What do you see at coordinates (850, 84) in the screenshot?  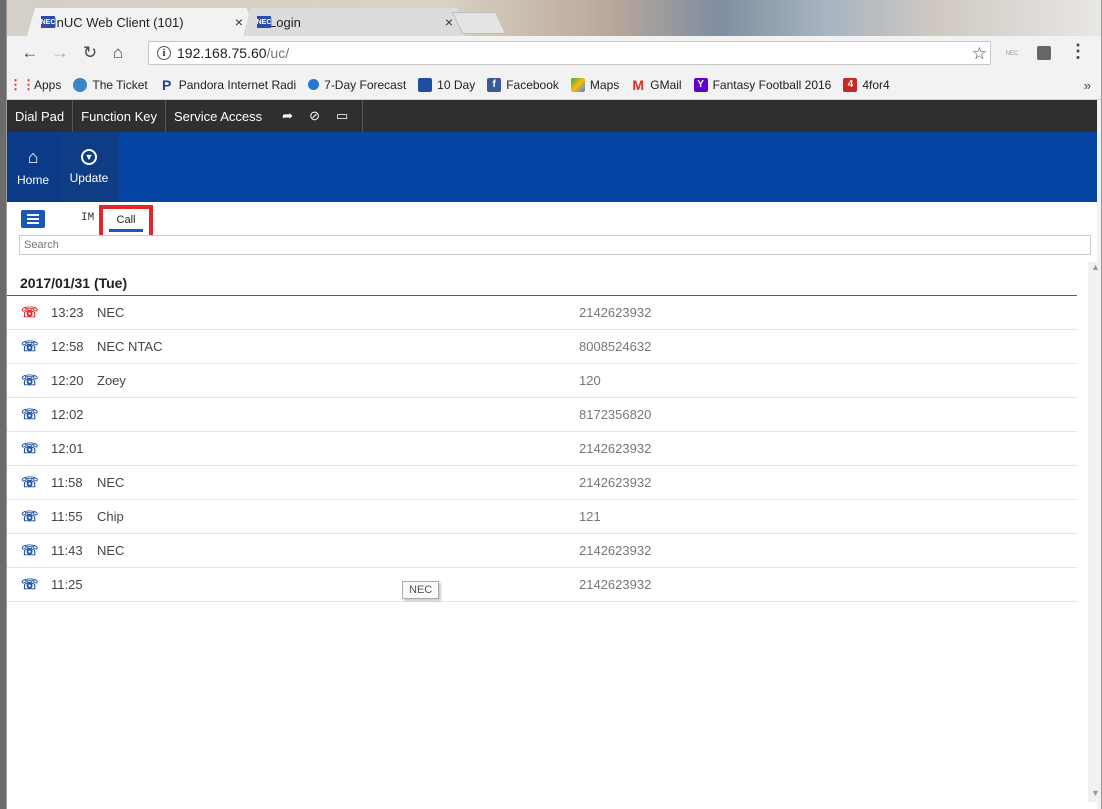 I see `4for4-icon: 4` at bounding box center [850, 84].